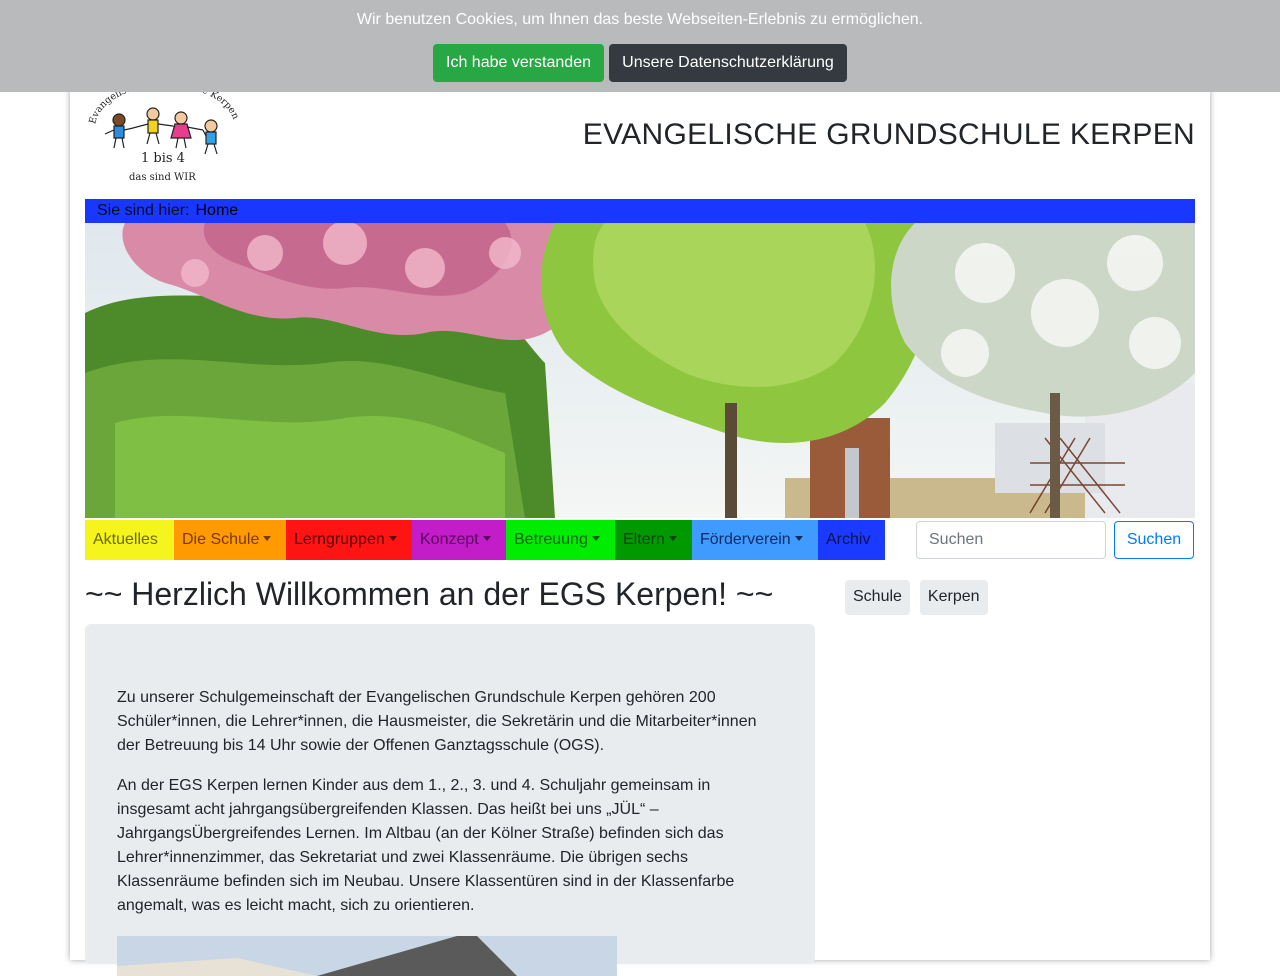 Image resolution: width=1280 pixels, height=976 pixels. Describe the element at coordinates (125, 539) in the screenshot. I see `nav-label: Aktuelles` at that location.